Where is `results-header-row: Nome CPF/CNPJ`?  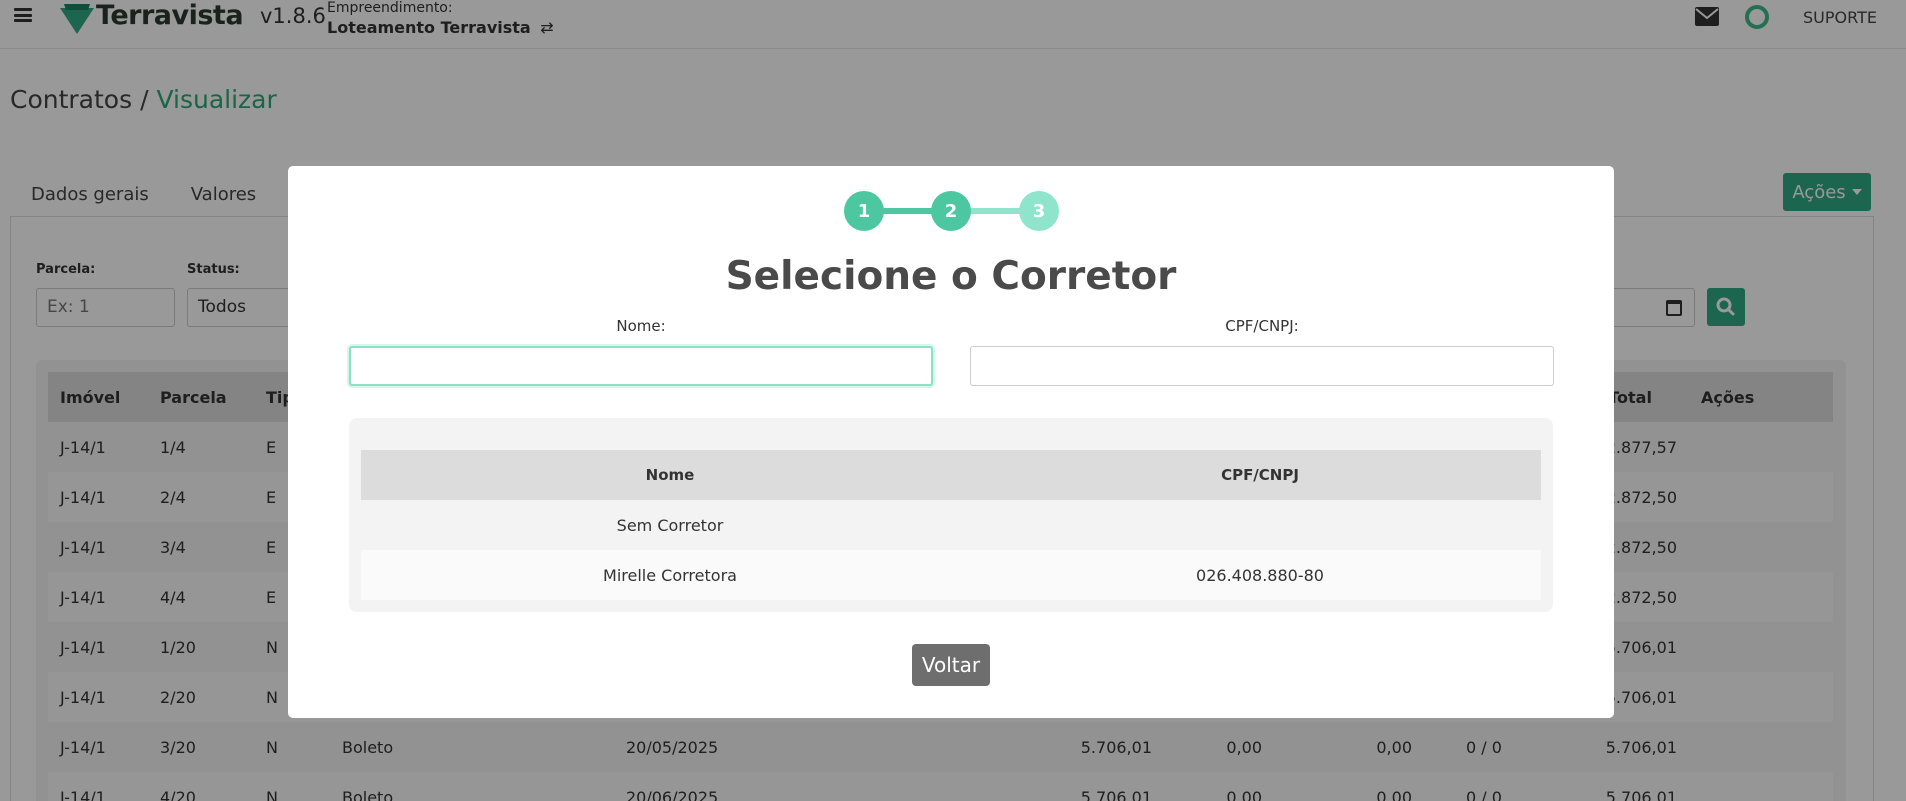 results-header-row: Nome CPF/CNPJ is located at coordinates (951, 475).